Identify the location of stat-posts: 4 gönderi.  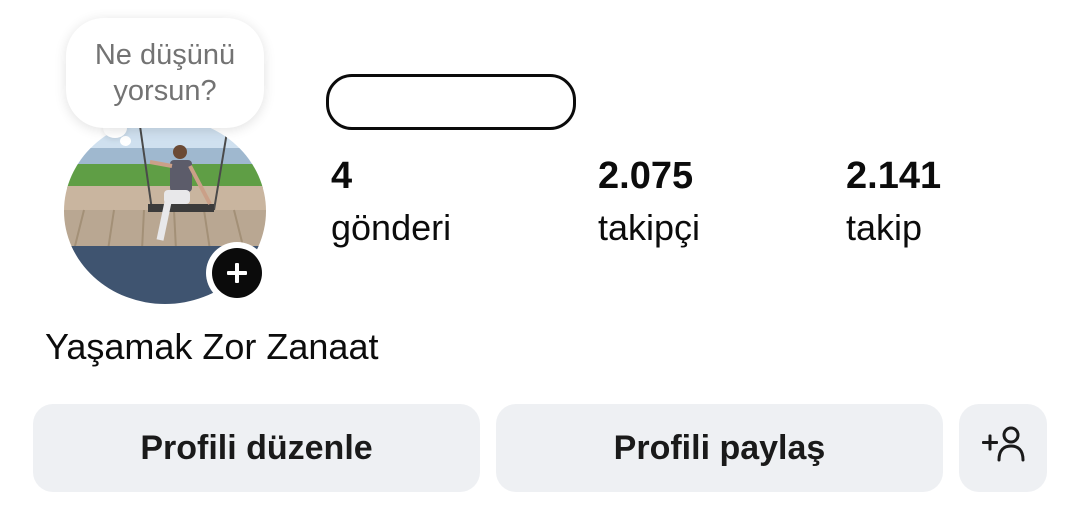
(391, 202).